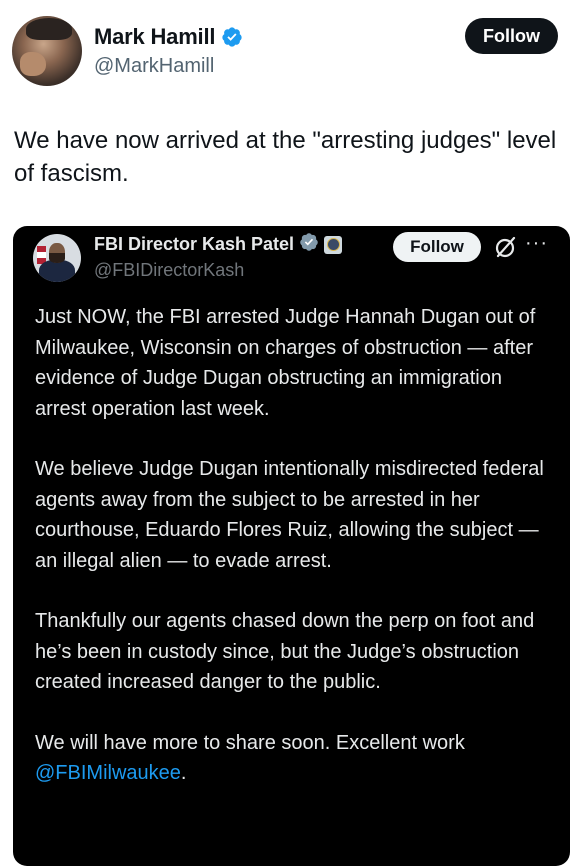 The image size is (583, 866). What do you see at coordinates (232, 37) in the screenshot?
I see `verified-badge-icon` at bounding box center [232, 37].